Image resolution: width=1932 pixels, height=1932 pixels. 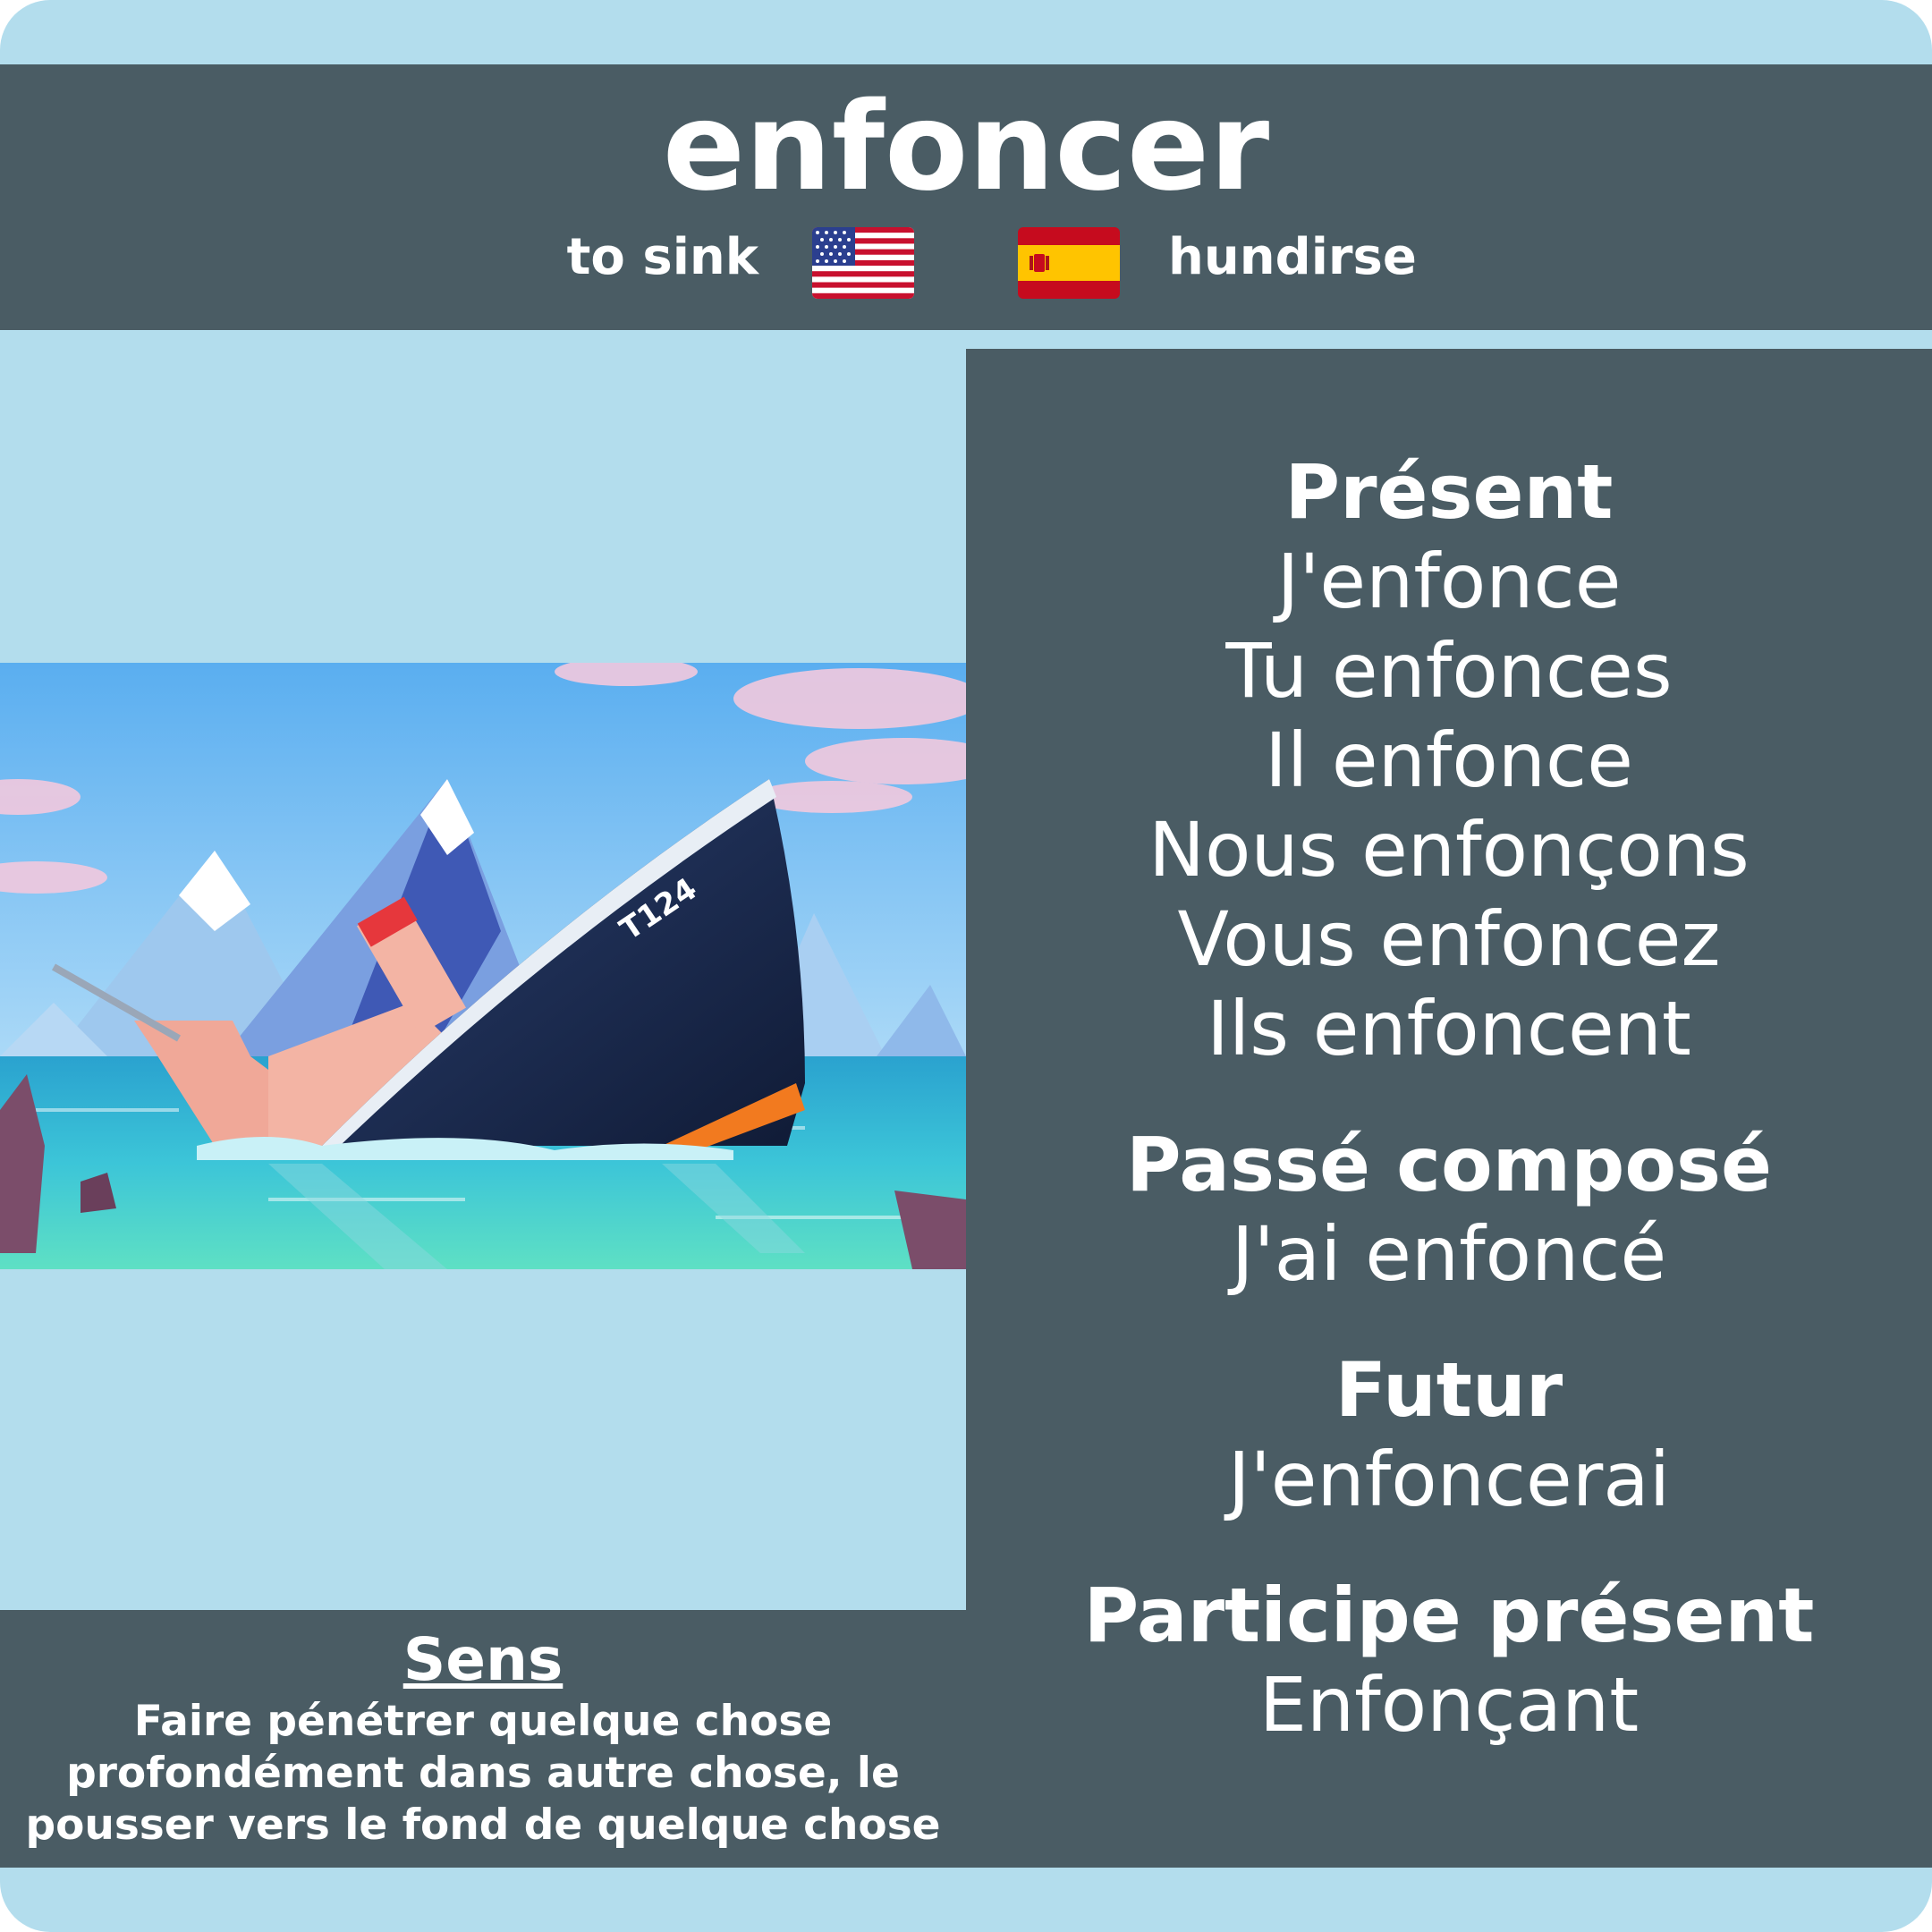 What do you see at coordinates (1449, 1028) in the screenshot?
I see `conjugation-form: Ils enfoncent` at bounding box center [1449, 1028].